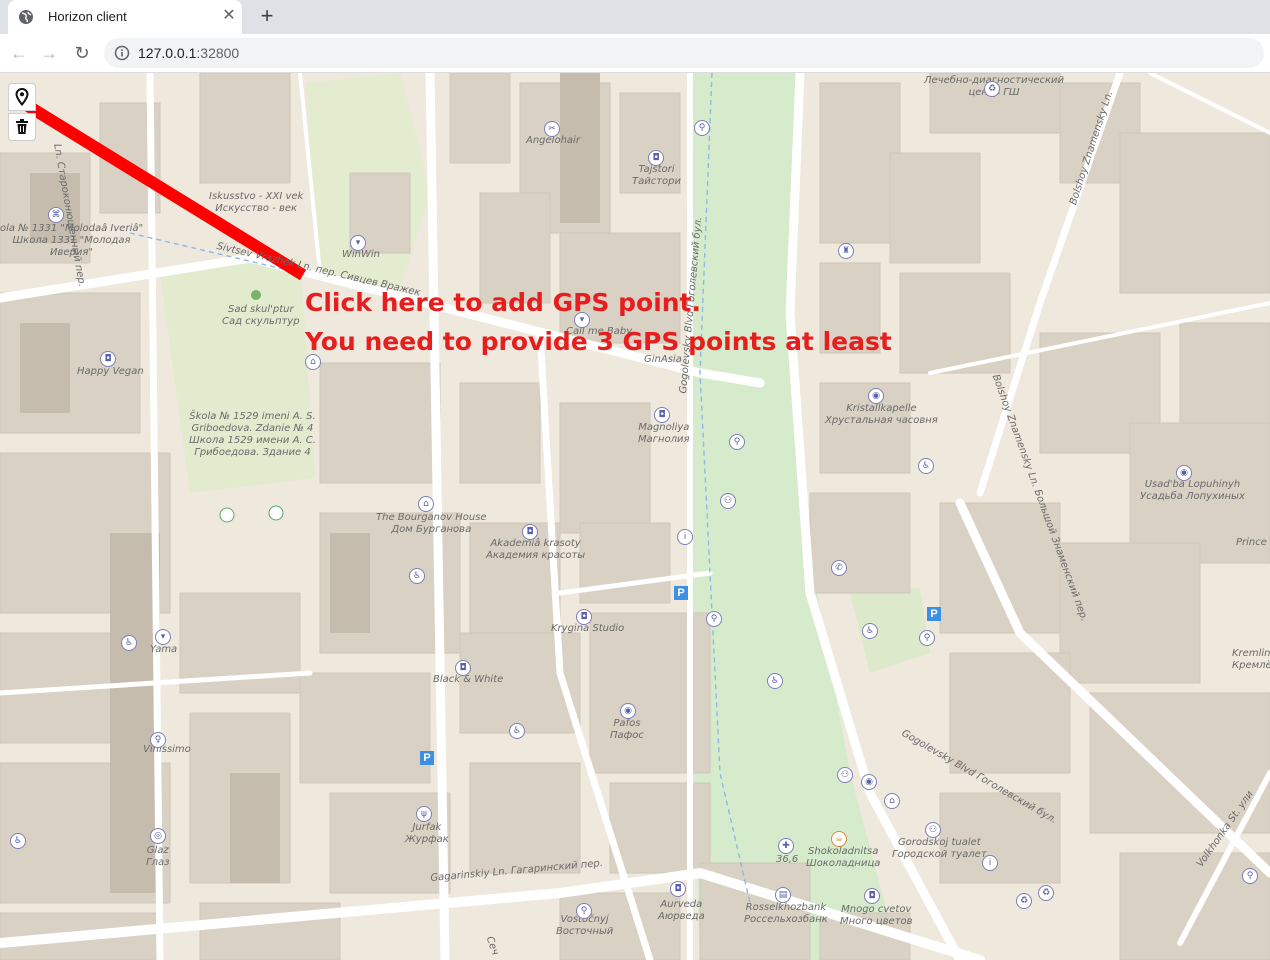 The image size is (1270, 960). What do you see at coordinates (1253, 542) in the screenshot?
I see `label-prince: Prince C` at bounding box center [1253, 542].